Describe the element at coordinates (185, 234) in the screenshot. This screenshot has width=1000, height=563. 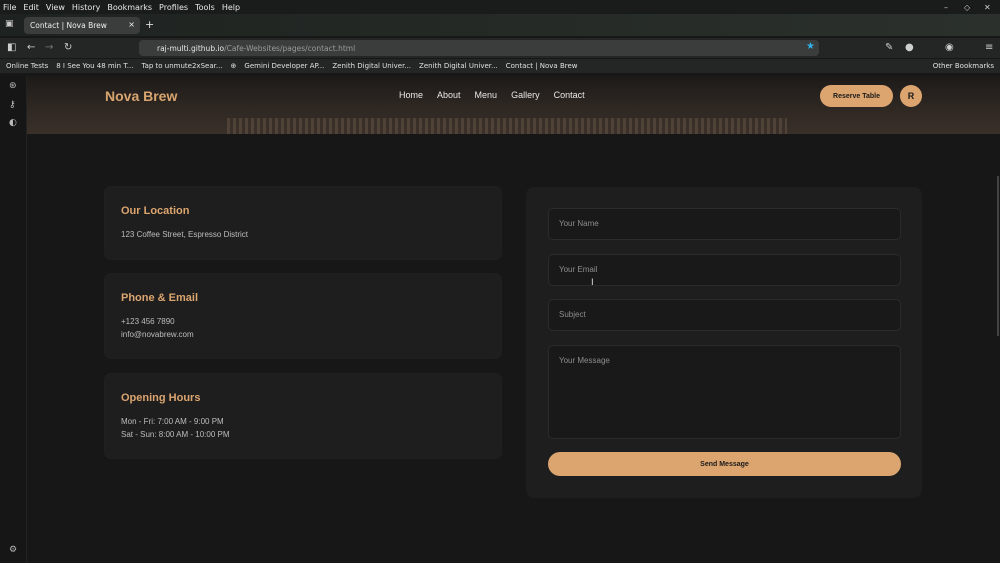
I see `card-line: 123 Coffee Street, Espresso District` at that location.